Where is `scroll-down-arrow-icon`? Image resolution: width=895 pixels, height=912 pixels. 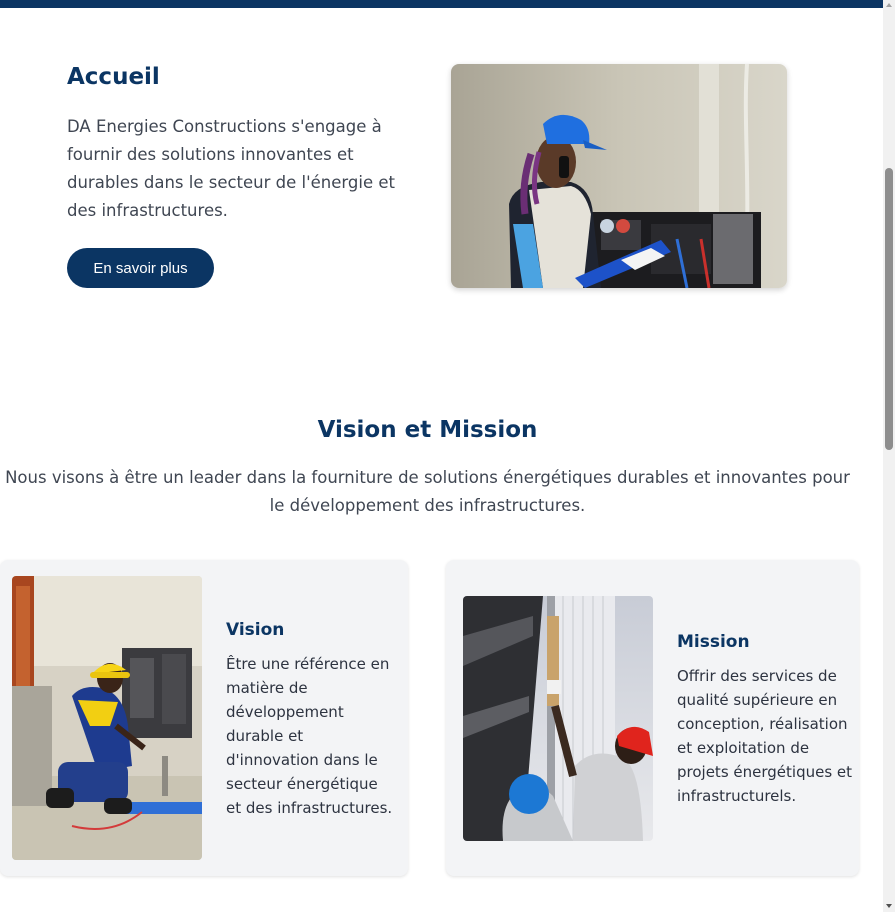 scroll-down-arrow-icon is located at coordinates (889, 906).